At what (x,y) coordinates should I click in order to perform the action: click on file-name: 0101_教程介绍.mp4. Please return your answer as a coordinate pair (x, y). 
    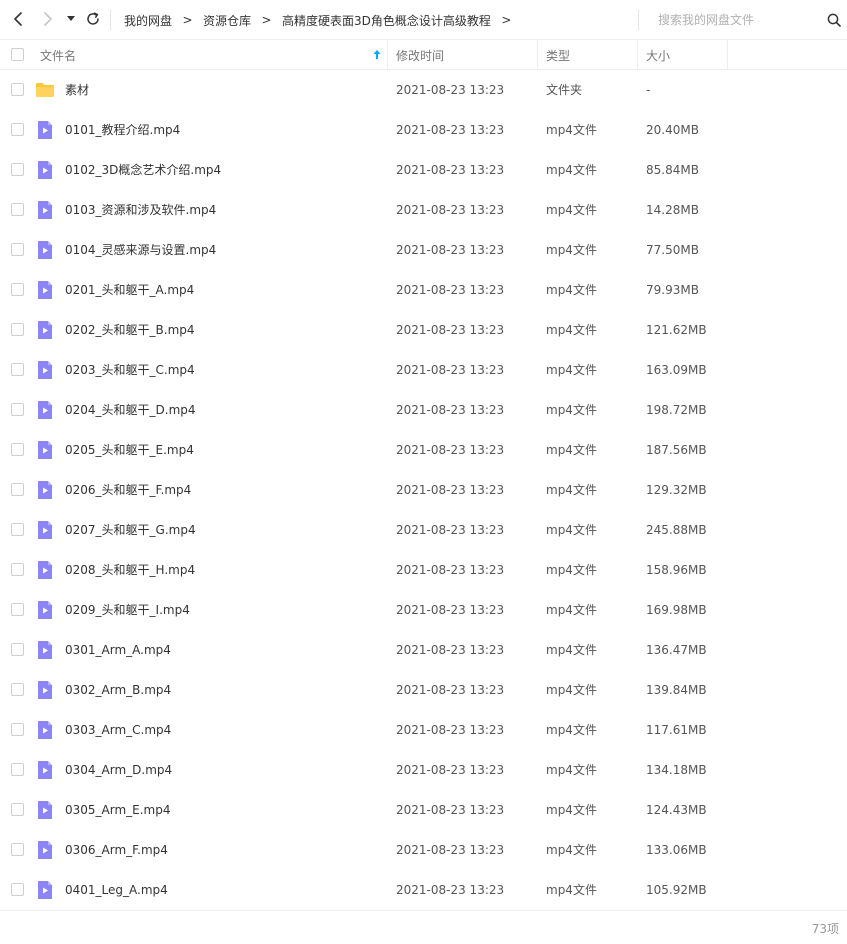
    Looking at the image, I should click on (122, 130).